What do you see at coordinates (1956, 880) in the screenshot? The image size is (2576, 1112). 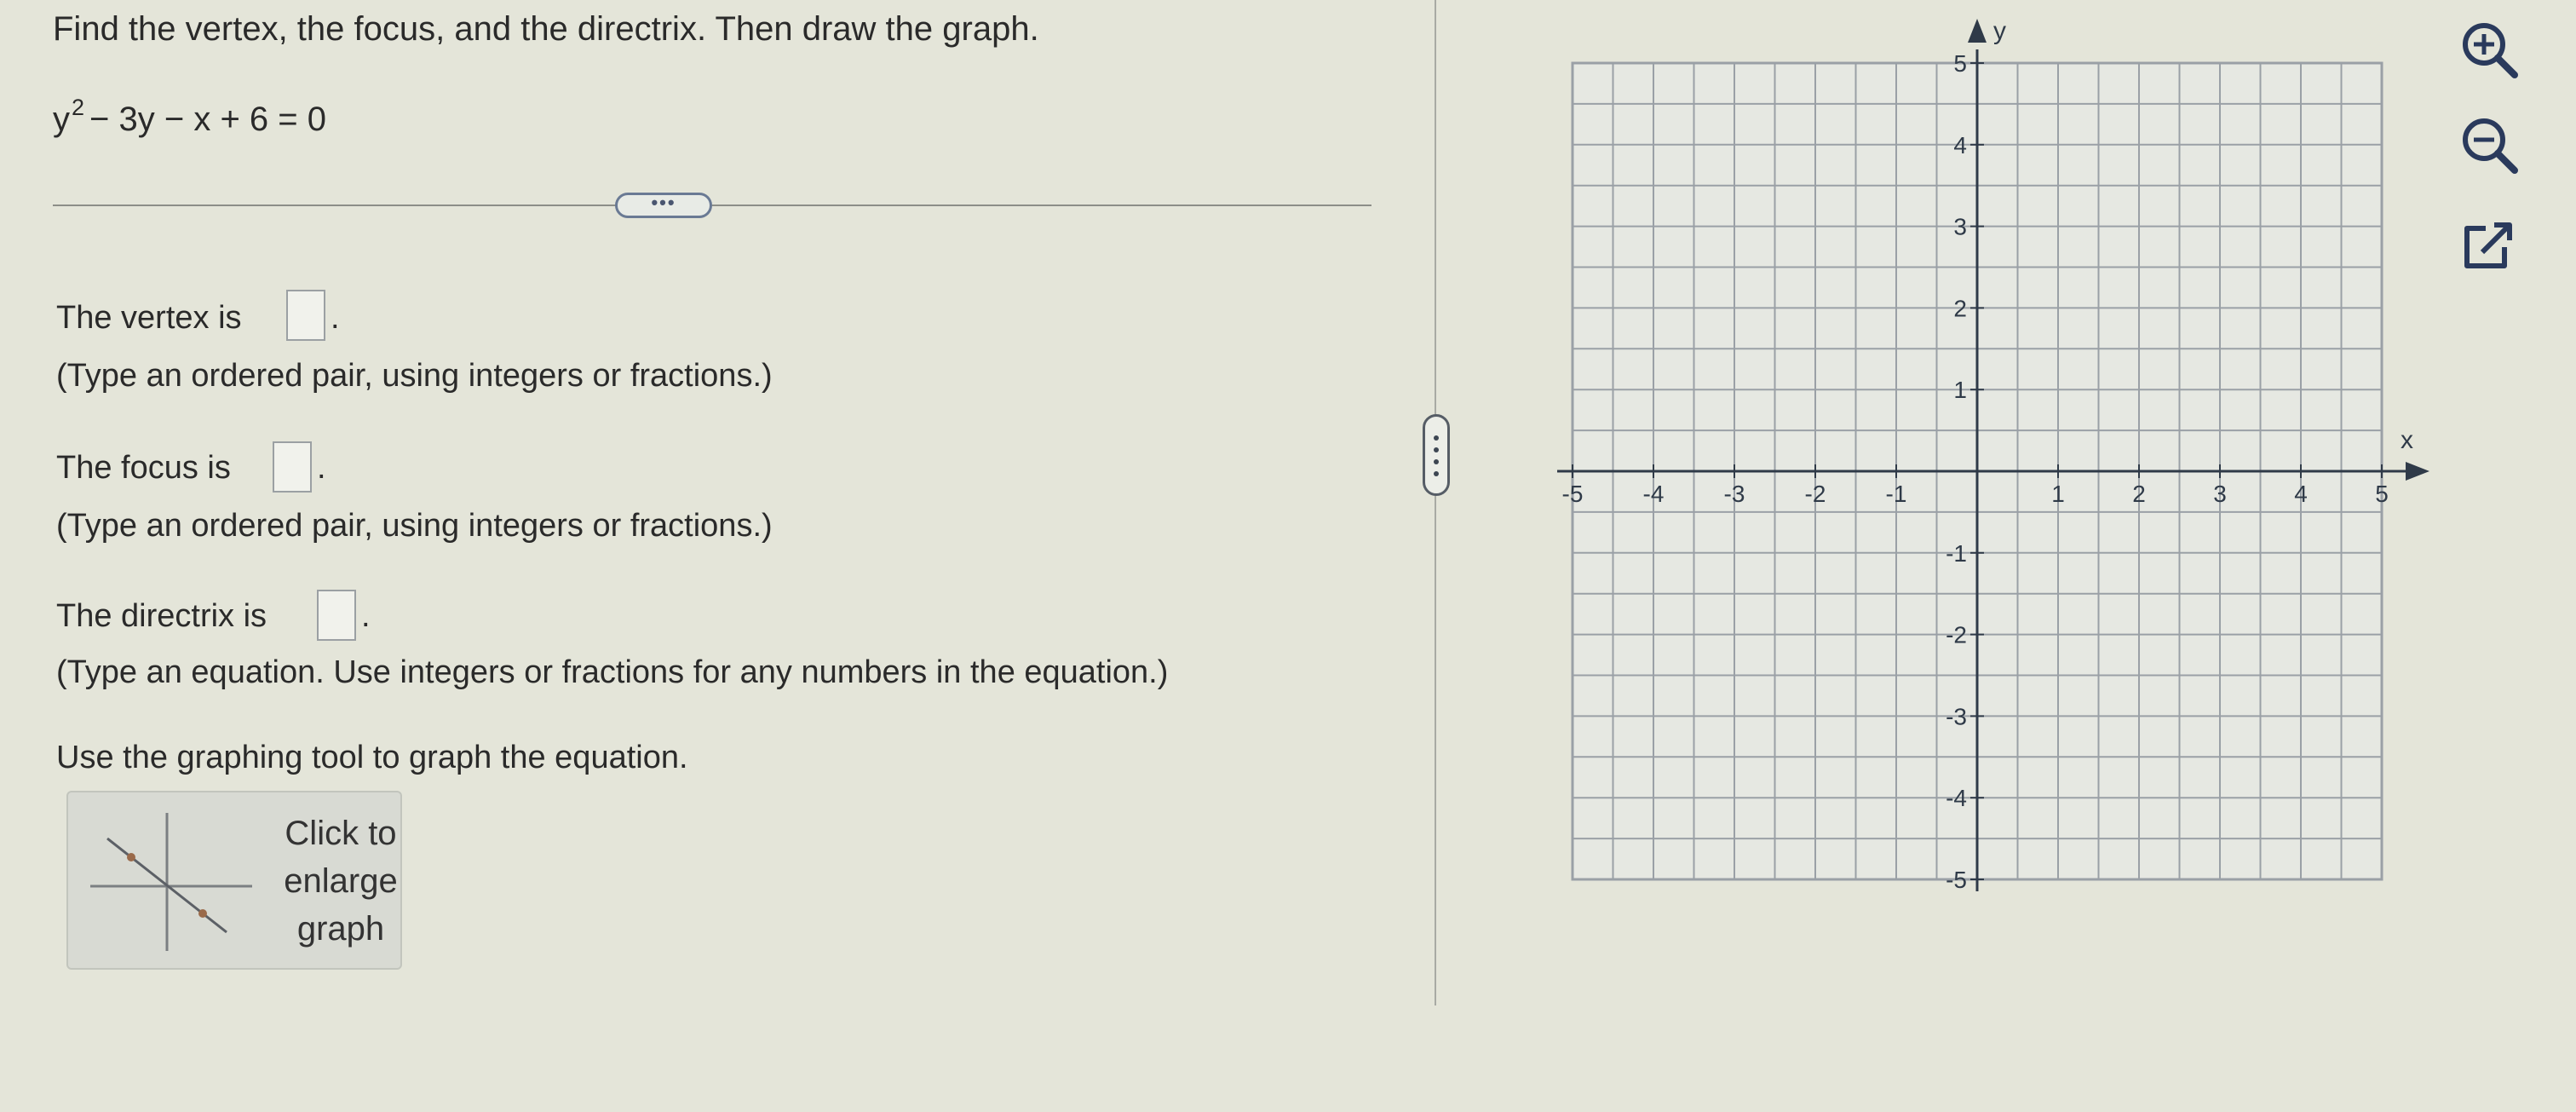 I see `y-tick-label: -5` at bounding box center [1956, 880].